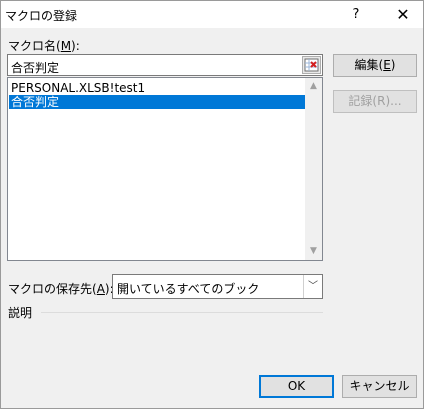  I want to click on save-location-select: 開いているすべてのブック ﹀, so click(217, 286).